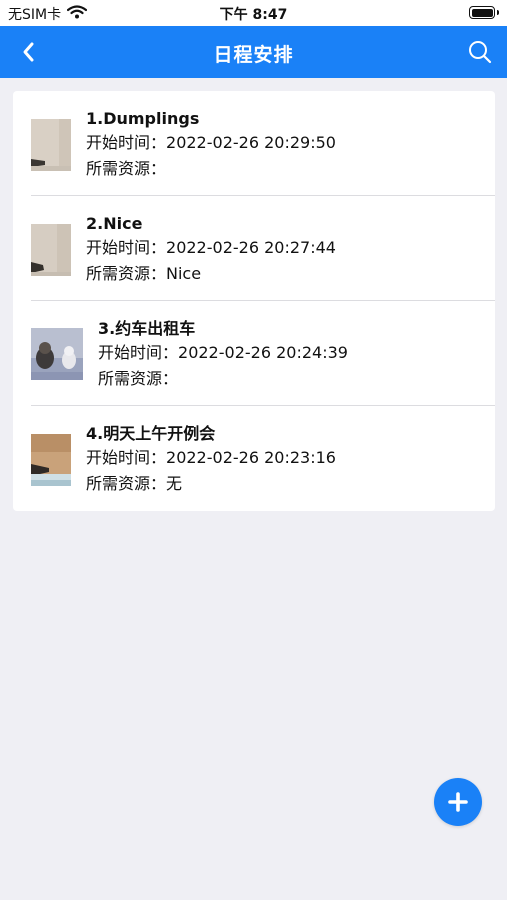 The width and height of the screenshot is (507, 900). I want to click on page-title: 日程安排, so click(253, 55).